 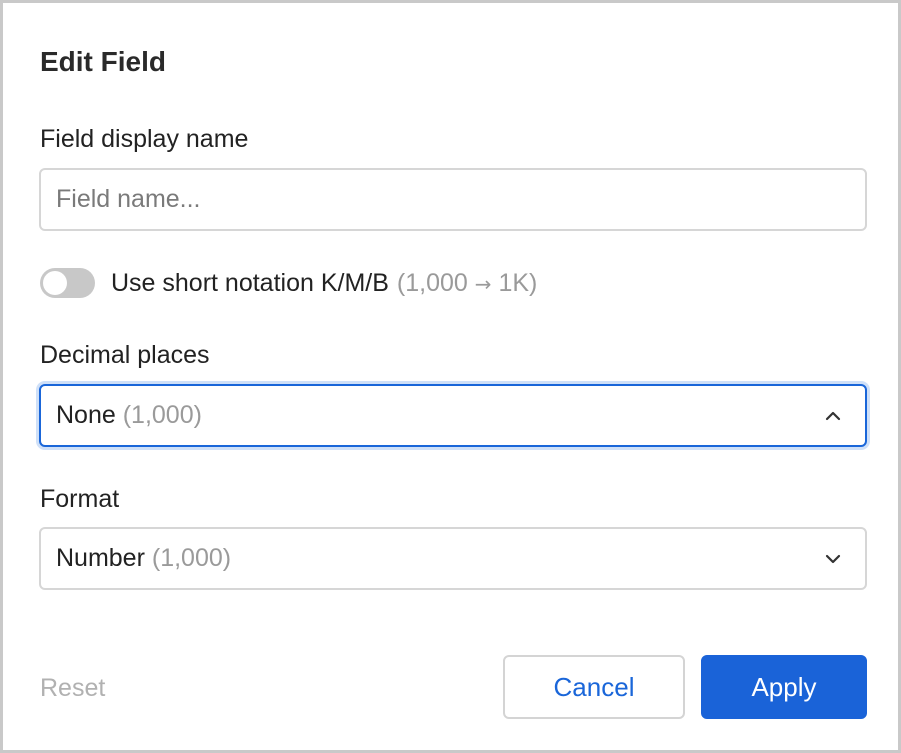 I want to click on reset-button: Reset, so click(x=72, y=688).